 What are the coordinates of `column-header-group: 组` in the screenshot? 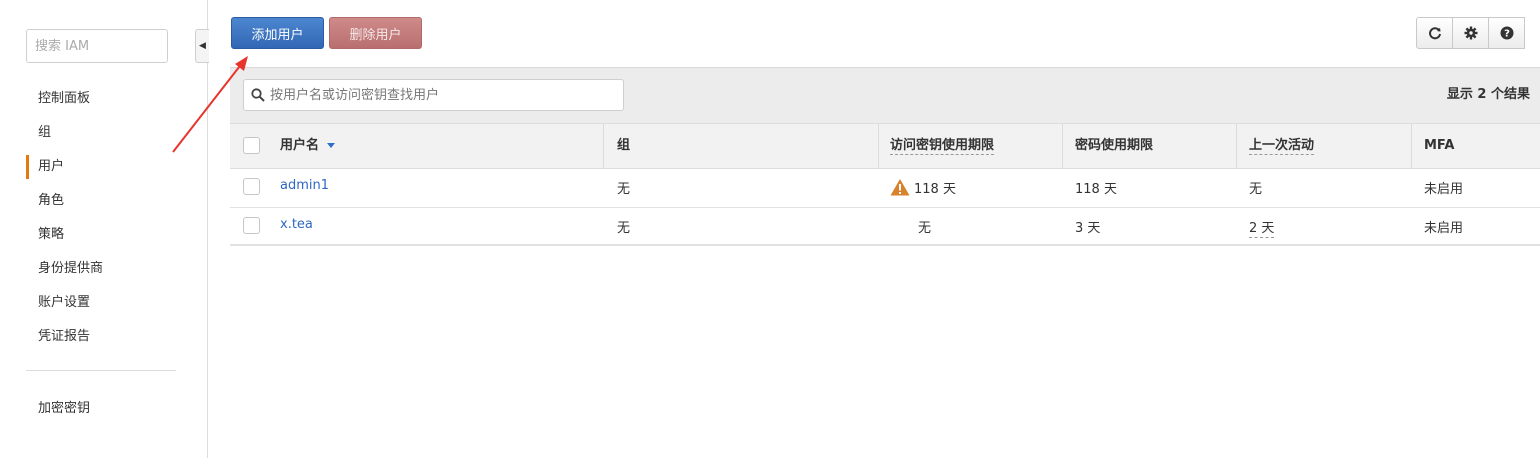 It's located at (623, 146).